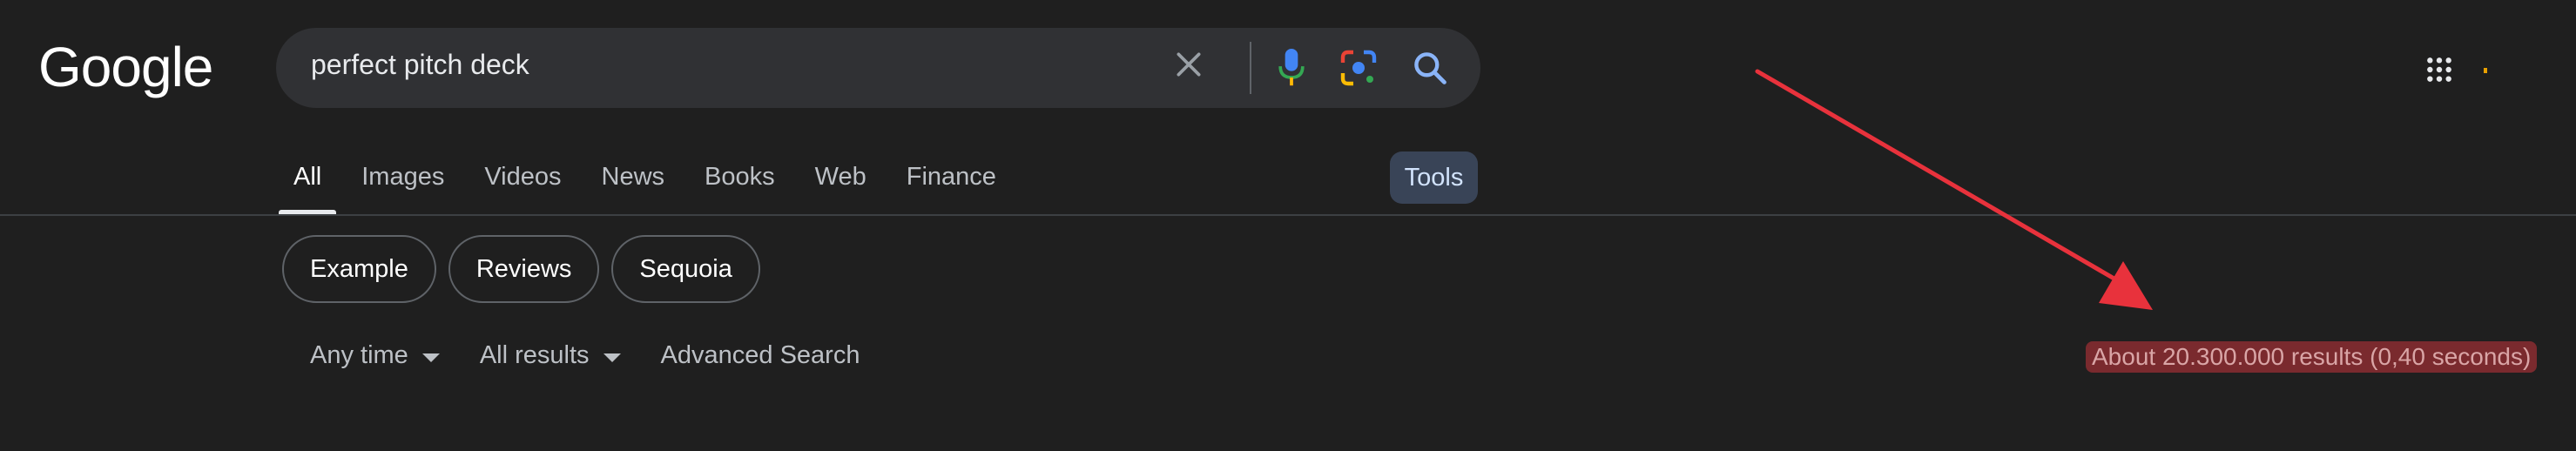  Describe the element at coordinates (522, 188) in the screenshot. I see `tab-videos: Videos` at that location.